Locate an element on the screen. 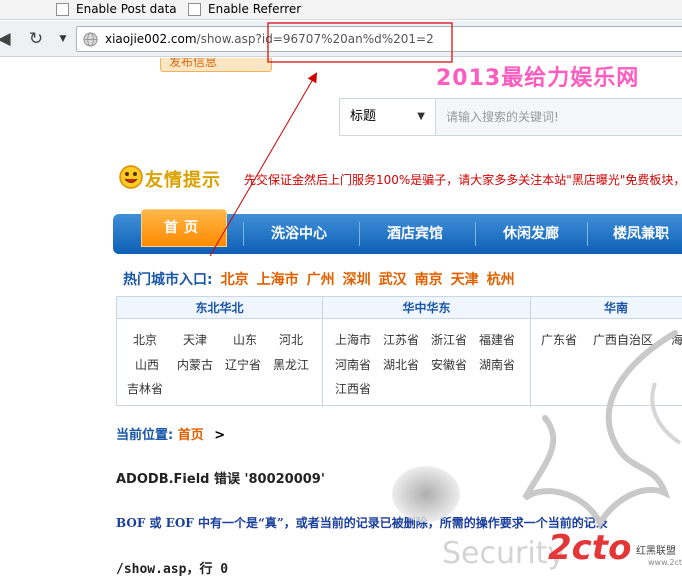 This screenshot has height=584, width=682. region-central-east: 华中华东 上海市 江苏省 浙江省 福建省 河南省 湖北省 安徽省 湖南省 江西省 is located at coordinates (427, 352).